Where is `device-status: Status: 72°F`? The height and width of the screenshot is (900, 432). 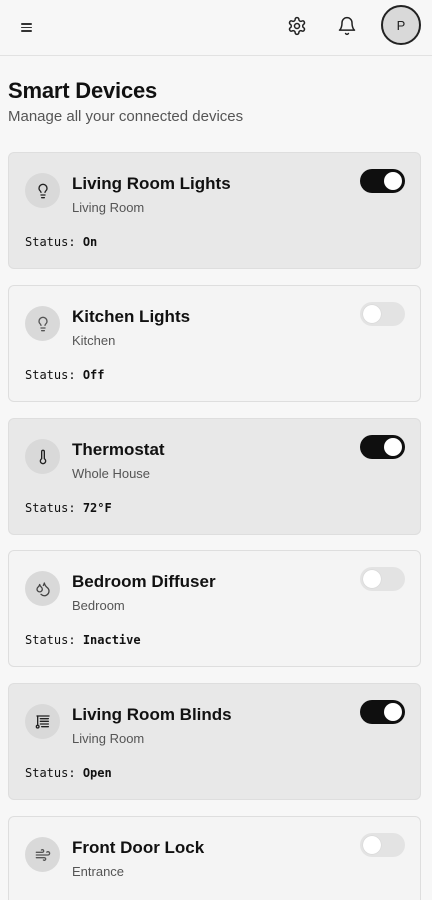
device-status: Status: 72°F is located at coordinates (68, 508).